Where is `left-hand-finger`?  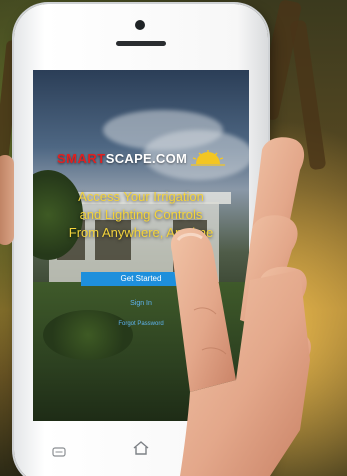
left-hand-finger is located at coordinates (7, 200).